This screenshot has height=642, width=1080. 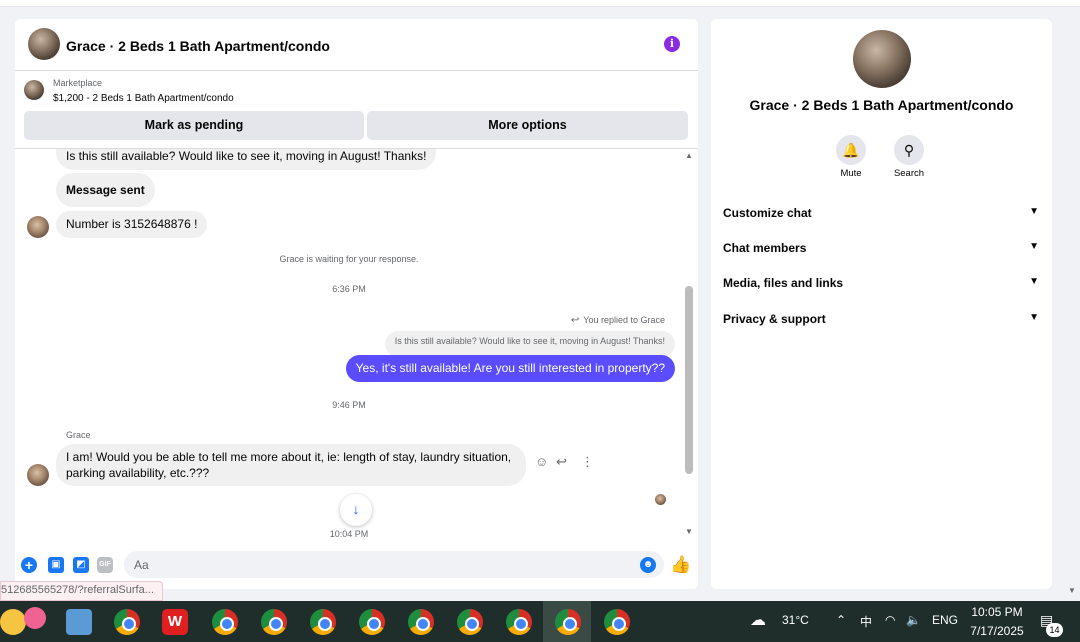 I want to click on replied-label: ↩ You replied to Grace, so click(x=618, y=320).